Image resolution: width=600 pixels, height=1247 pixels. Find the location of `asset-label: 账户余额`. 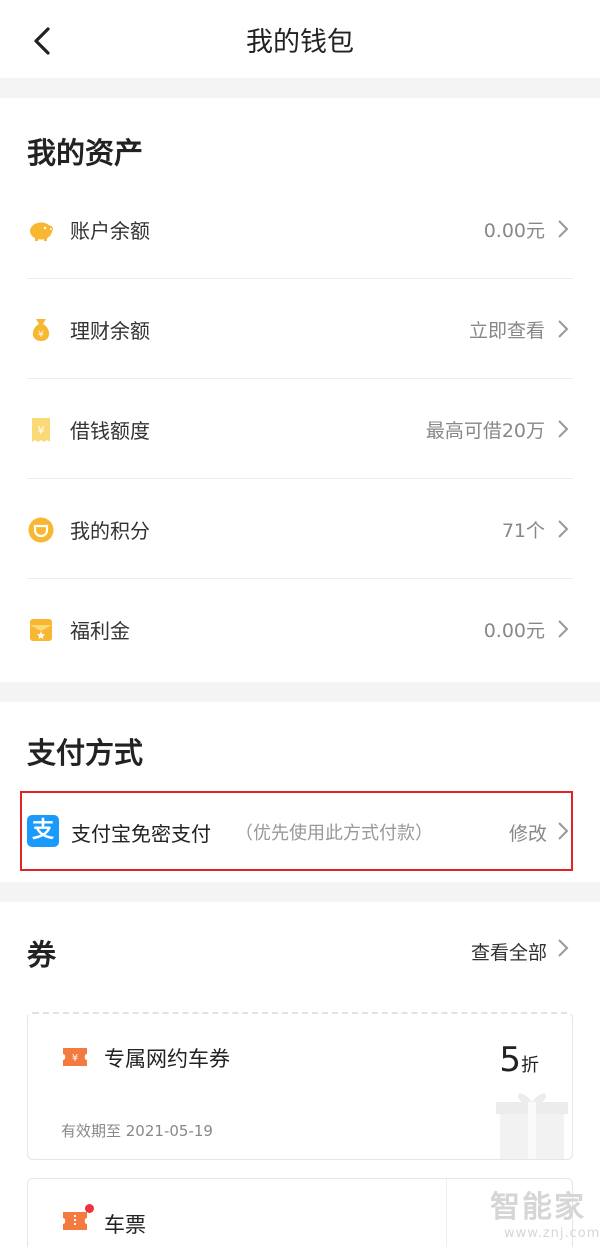

asset-label: 账户余额 is located at coordinates (110, 231).